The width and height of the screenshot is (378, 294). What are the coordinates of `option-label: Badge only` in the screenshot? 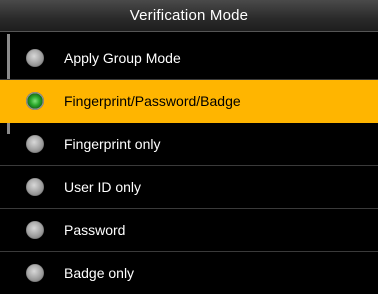 It's located at (99, 273).